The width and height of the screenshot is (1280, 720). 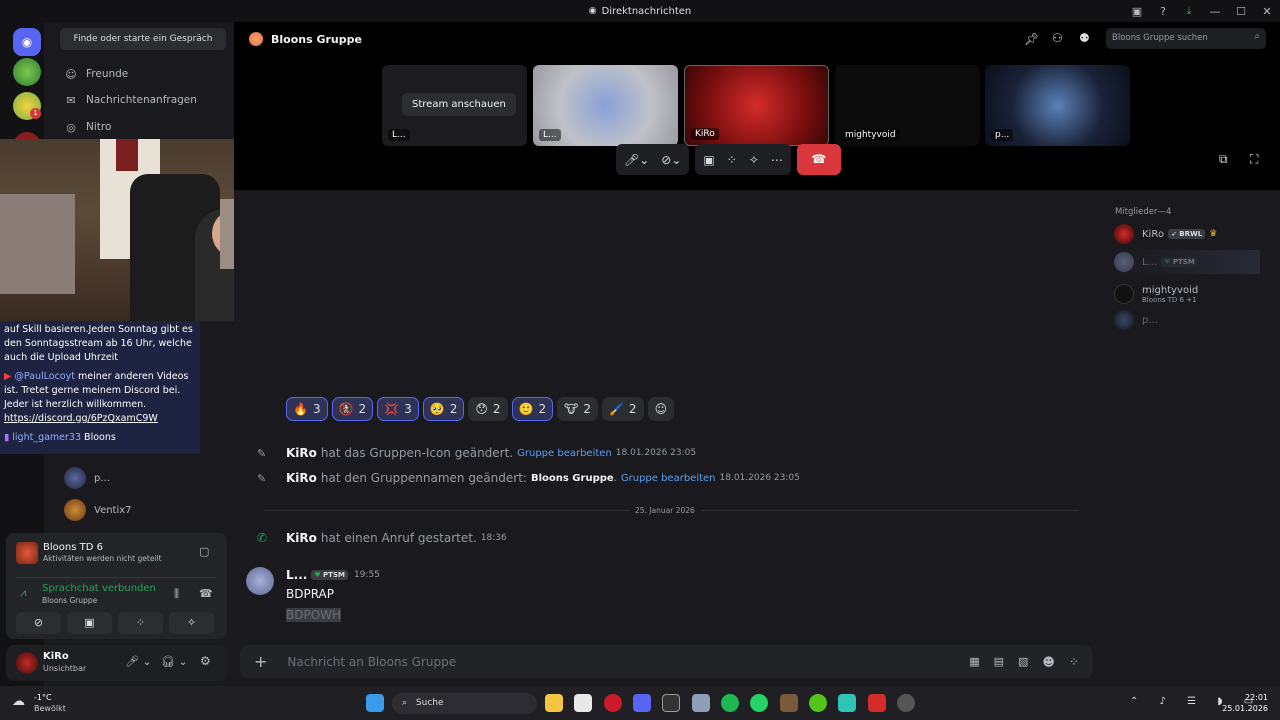 I want to click on activity-settings-icon: ▢, so click(x=204, y=551).